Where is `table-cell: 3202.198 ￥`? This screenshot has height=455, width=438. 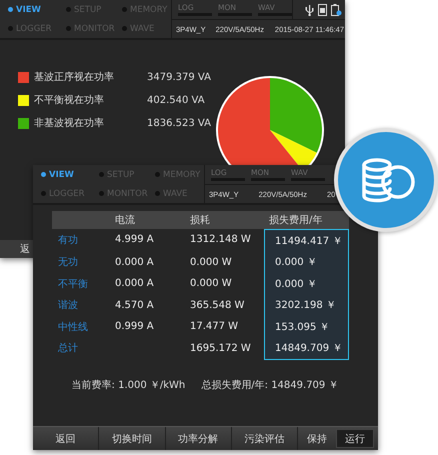
table-cell: 3202.198 ￥ is located at coordinates (306, 305).